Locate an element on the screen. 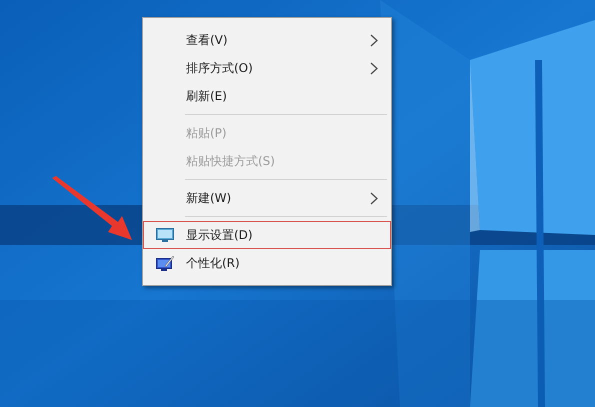 This screenshot has width=595, height=407. menu-item: 排序方式(O) is located at coordinates (267, 68).